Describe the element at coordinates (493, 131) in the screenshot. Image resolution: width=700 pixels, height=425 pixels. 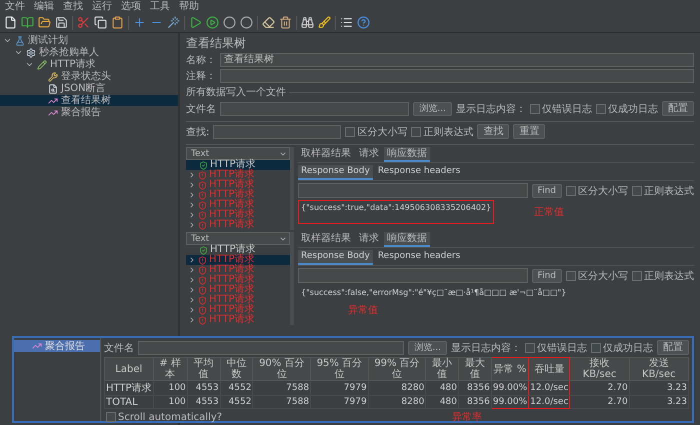
I see `search-button: 查找` at that location.